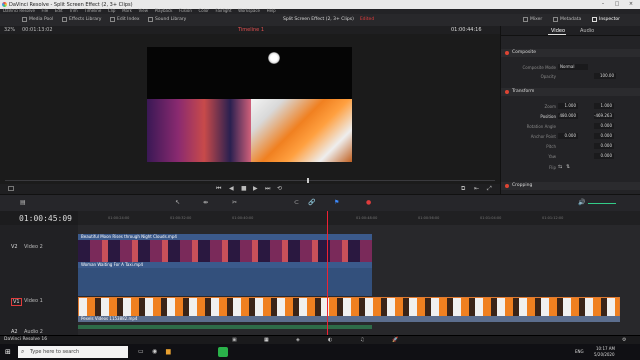 This screenshot has height=360, width=640. I want to click on ruler-tick: 01:00:56:00, so click(429, 218).